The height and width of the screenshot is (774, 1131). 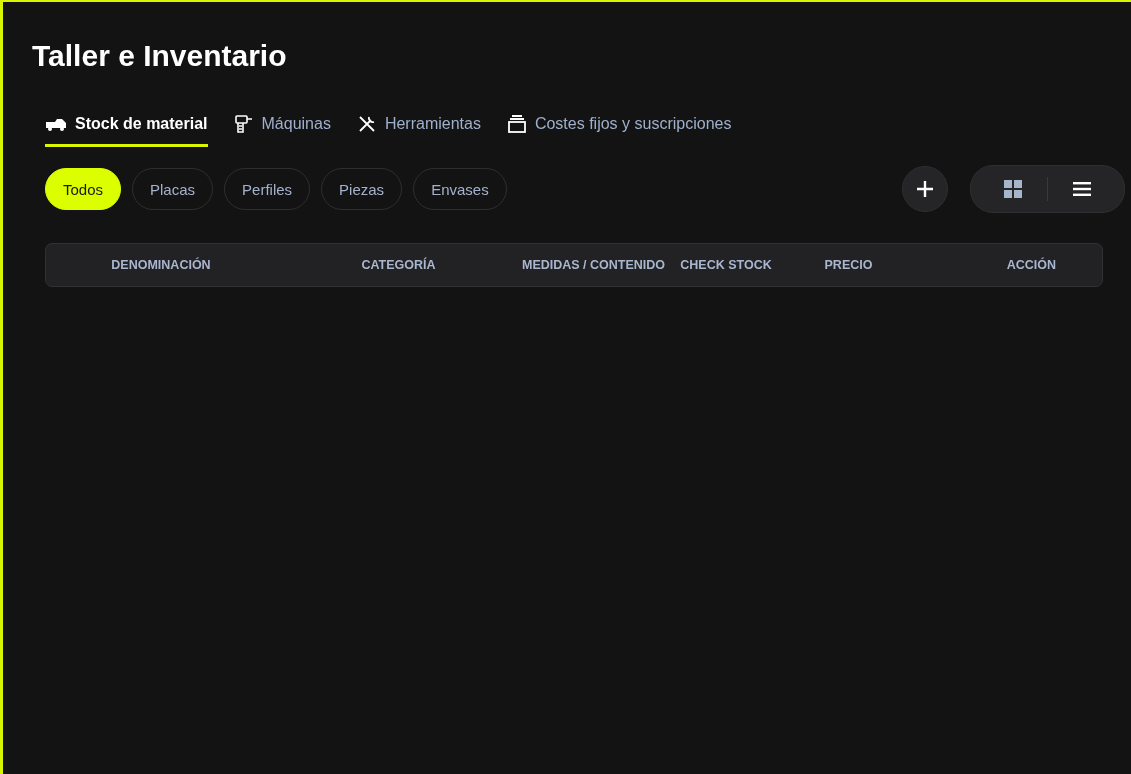 What do you see at coordinates (161, 265) in the screenshot?
I see `column-header: DENOMINACIÓN` at bounding box center [161, 265].